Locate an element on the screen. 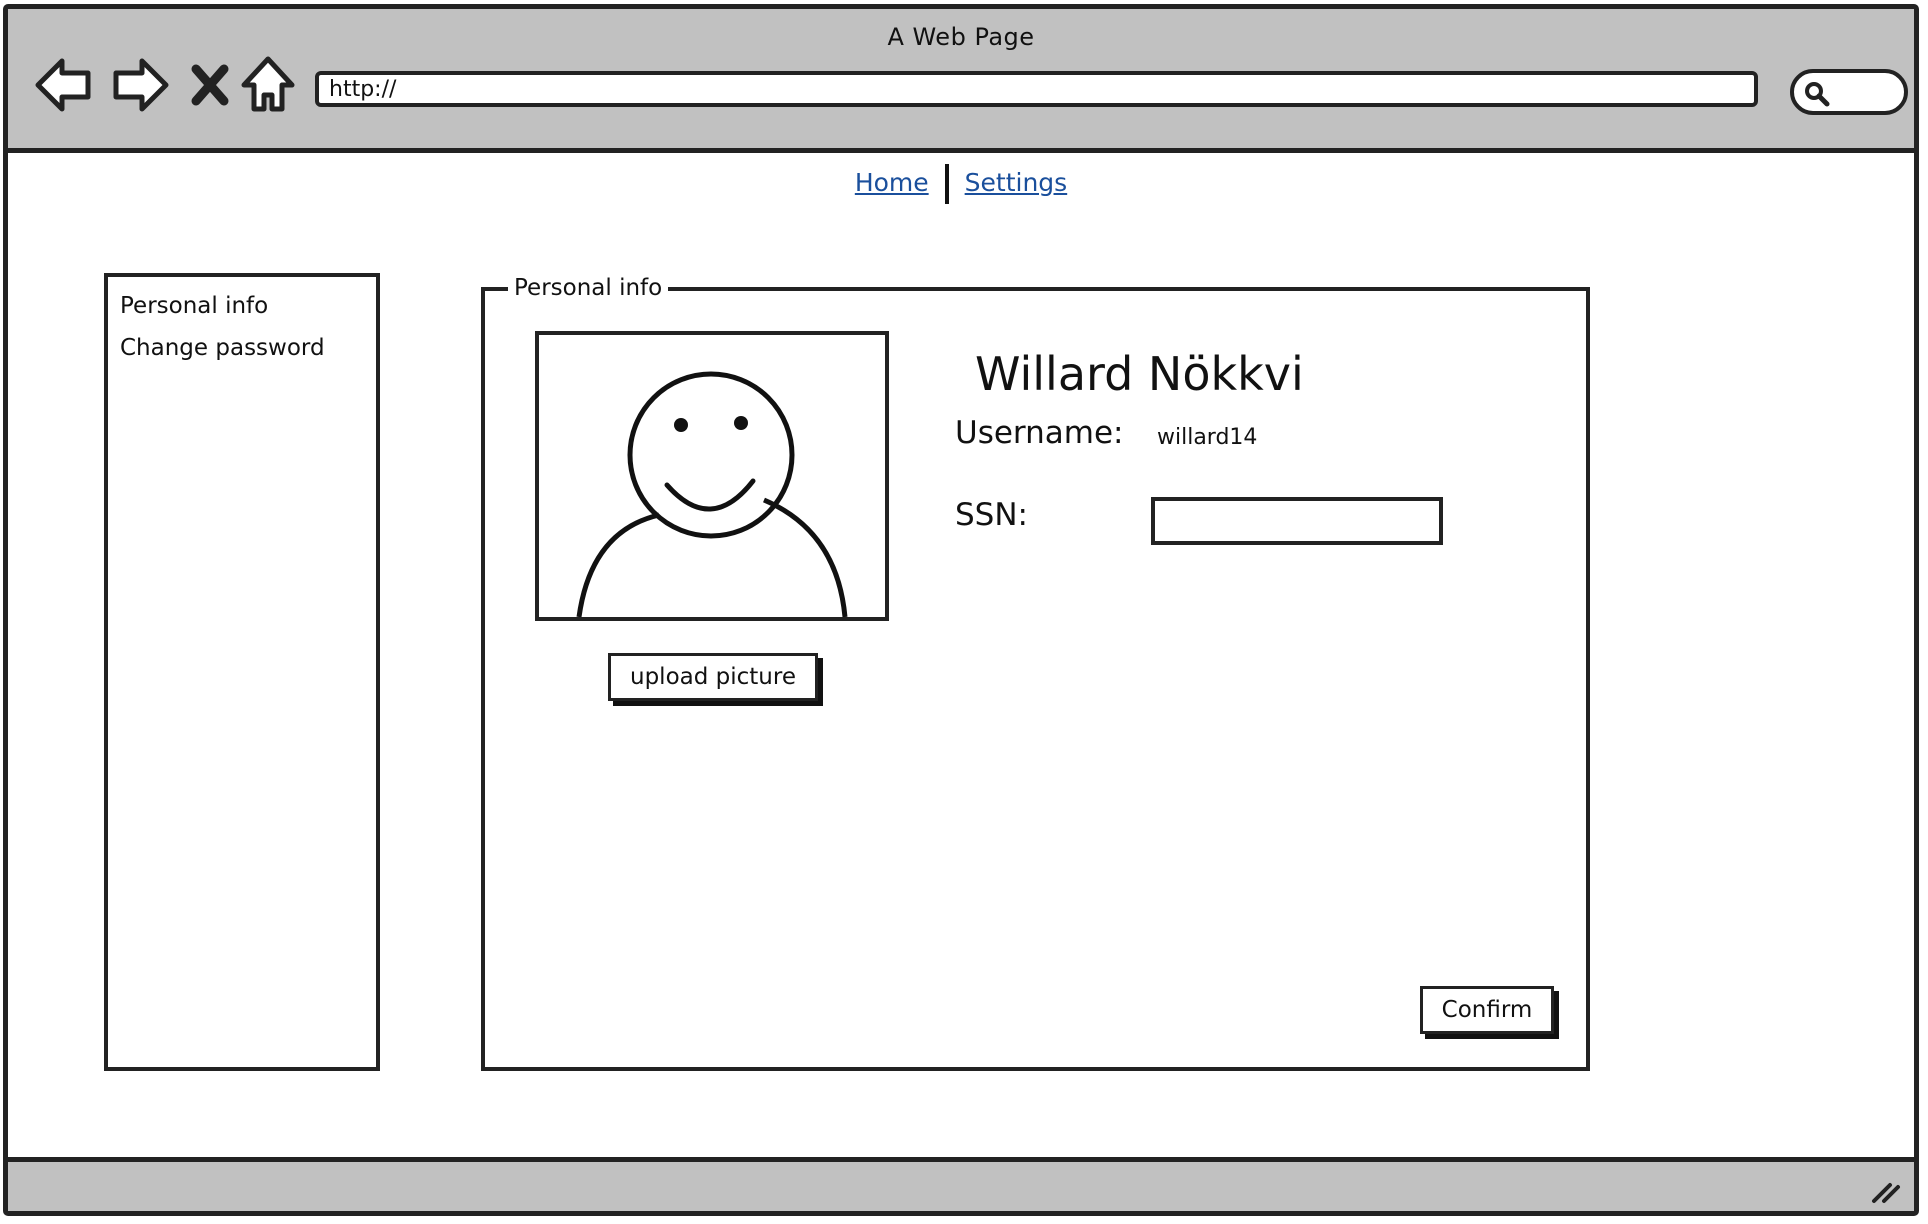  ssn-field is located at coordinates (1297, 521).